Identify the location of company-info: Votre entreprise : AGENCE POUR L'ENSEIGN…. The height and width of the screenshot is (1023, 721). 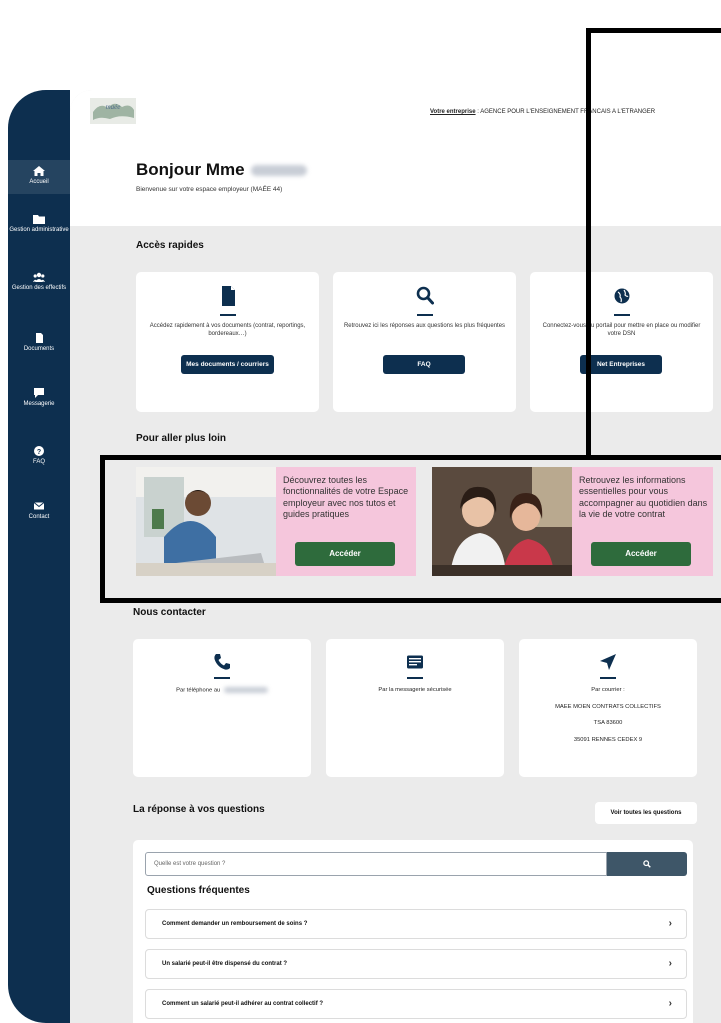
(542, 112).